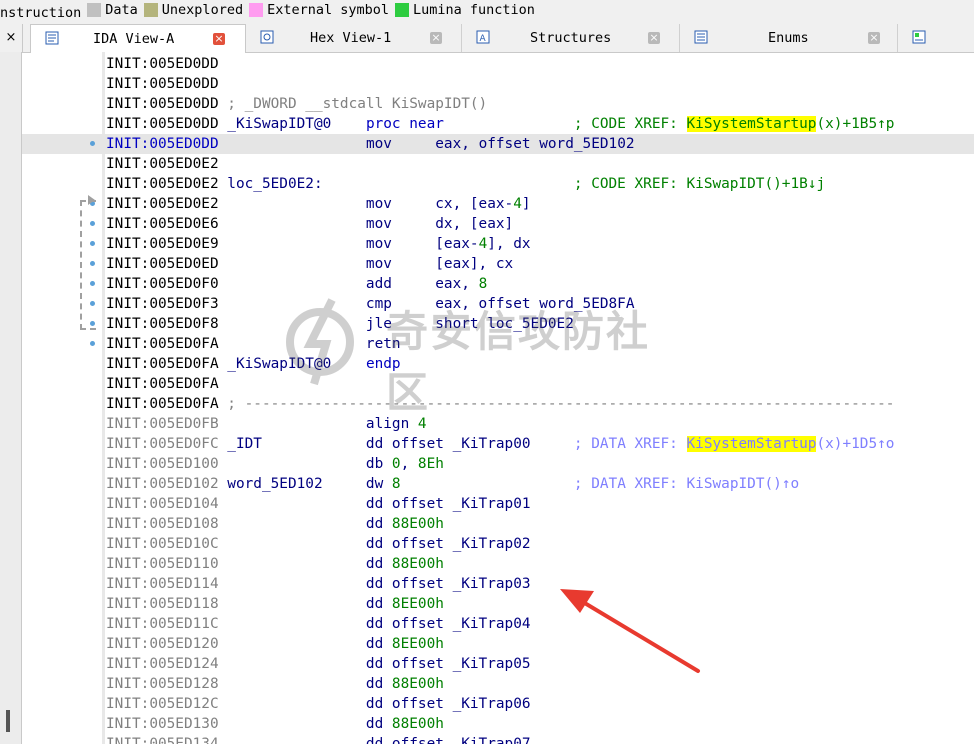 Image resolution: width=974 pixels, height=744 pixels. Describe the element at coordinates (498, 704) in the screenshot. I see `listing-line: INIT:005ED12C dd offset _KiTrap06` at that location.